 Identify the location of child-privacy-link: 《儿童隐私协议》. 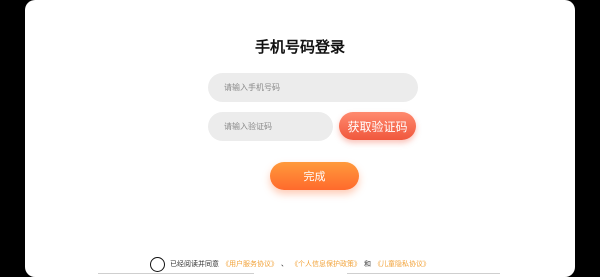
(402, 264).